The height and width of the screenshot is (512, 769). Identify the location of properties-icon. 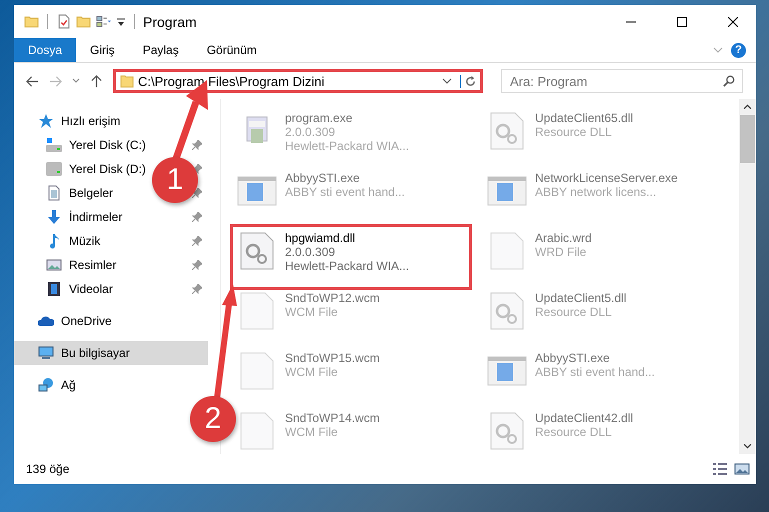
(63, 21).